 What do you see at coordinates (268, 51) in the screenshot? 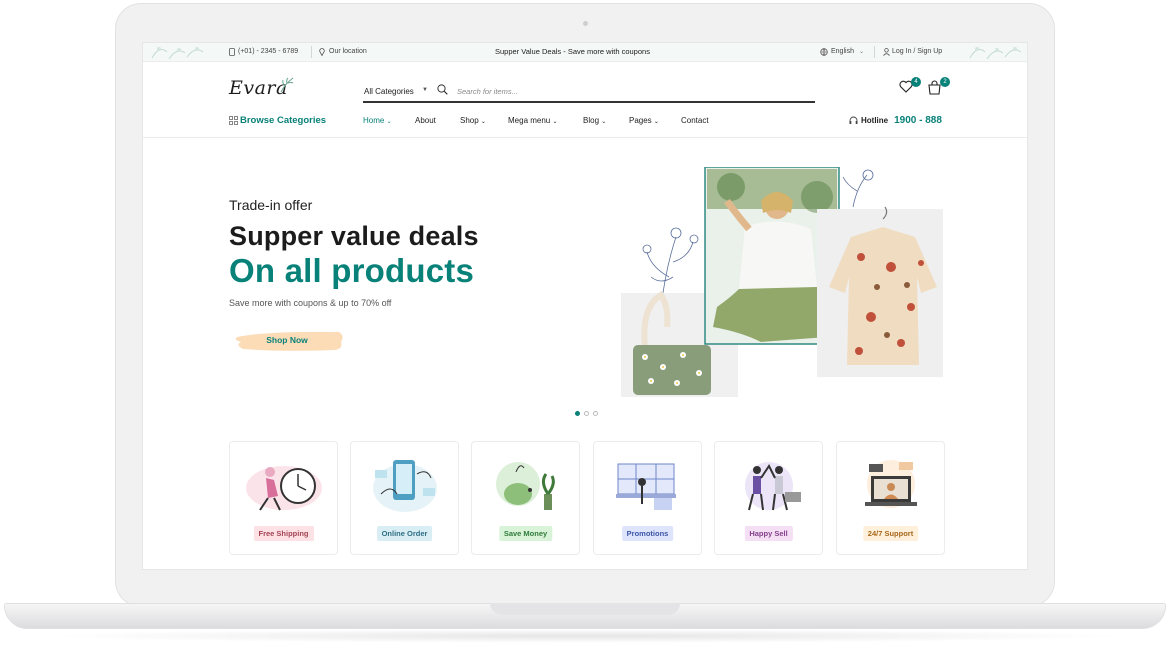
I see `topbar-phone: (+01) - 2345 - 6789` at bounding box center [268, 51].